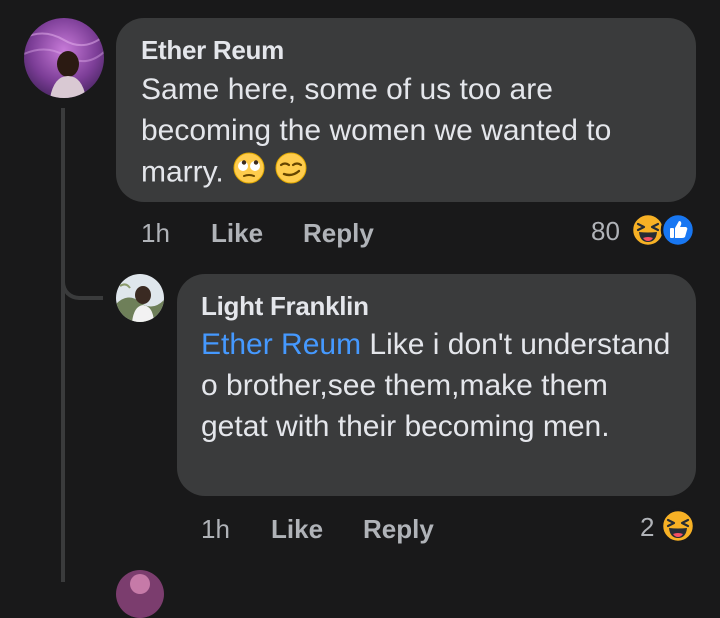 The height and width of the screenshot is (618, 720). Describe the element at coordinates (678, 232) in the screenshot. I see `like-reaction-icon` at that location.